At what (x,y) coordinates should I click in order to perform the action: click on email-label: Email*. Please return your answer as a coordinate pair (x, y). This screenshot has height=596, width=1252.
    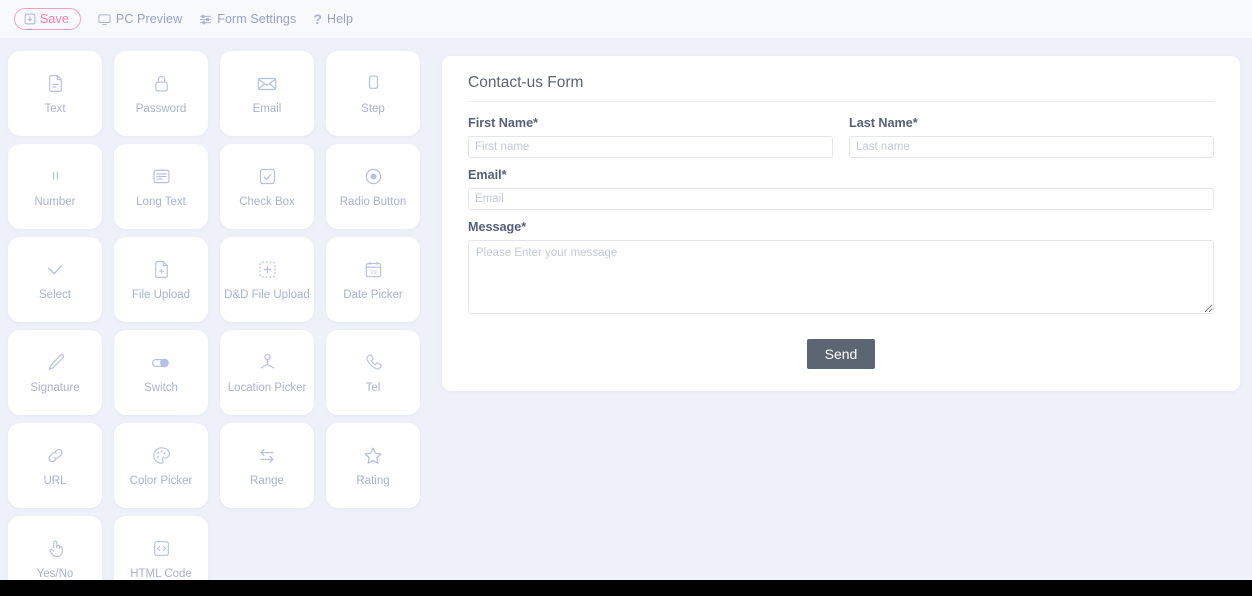
    Looking at the image, I should click on (841, 175).